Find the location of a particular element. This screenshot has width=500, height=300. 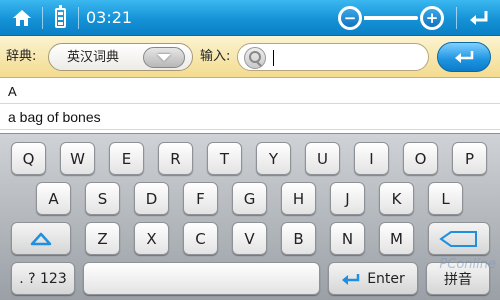

back-button is located at coordinates (479, 18).